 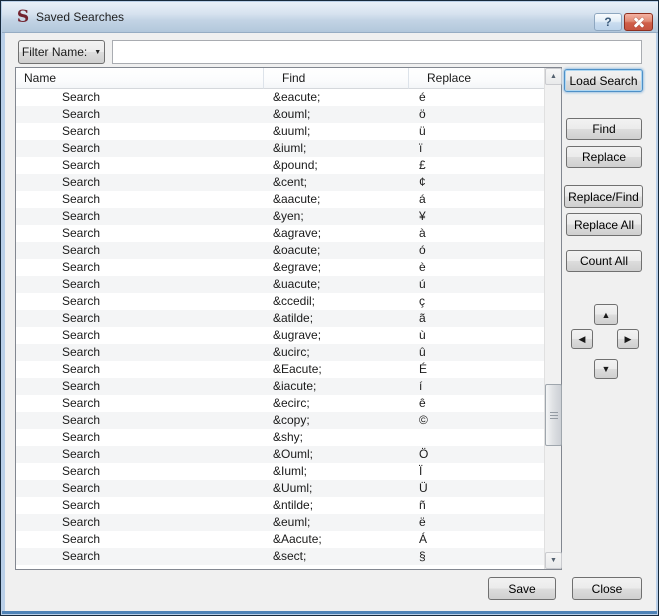 I want to click on table-row: Search &ouml; ö, so click(x=280, y=114).